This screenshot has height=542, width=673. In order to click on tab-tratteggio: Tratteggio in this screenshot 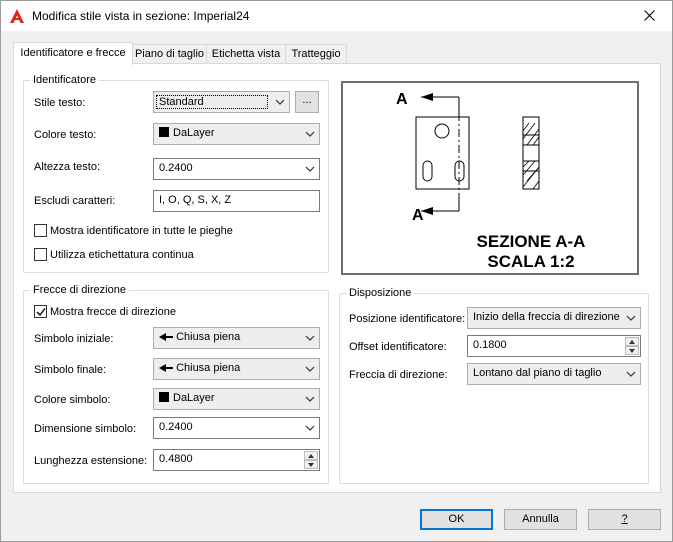, I will do `click(316, 54)`.